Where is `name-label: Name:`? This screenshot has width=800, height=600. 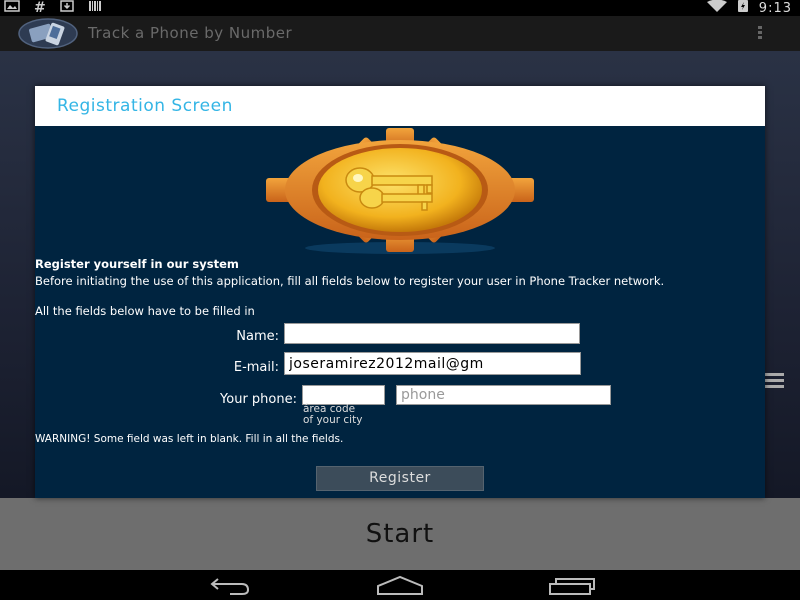 name-label: Name: is located at coordinates (257, 336).